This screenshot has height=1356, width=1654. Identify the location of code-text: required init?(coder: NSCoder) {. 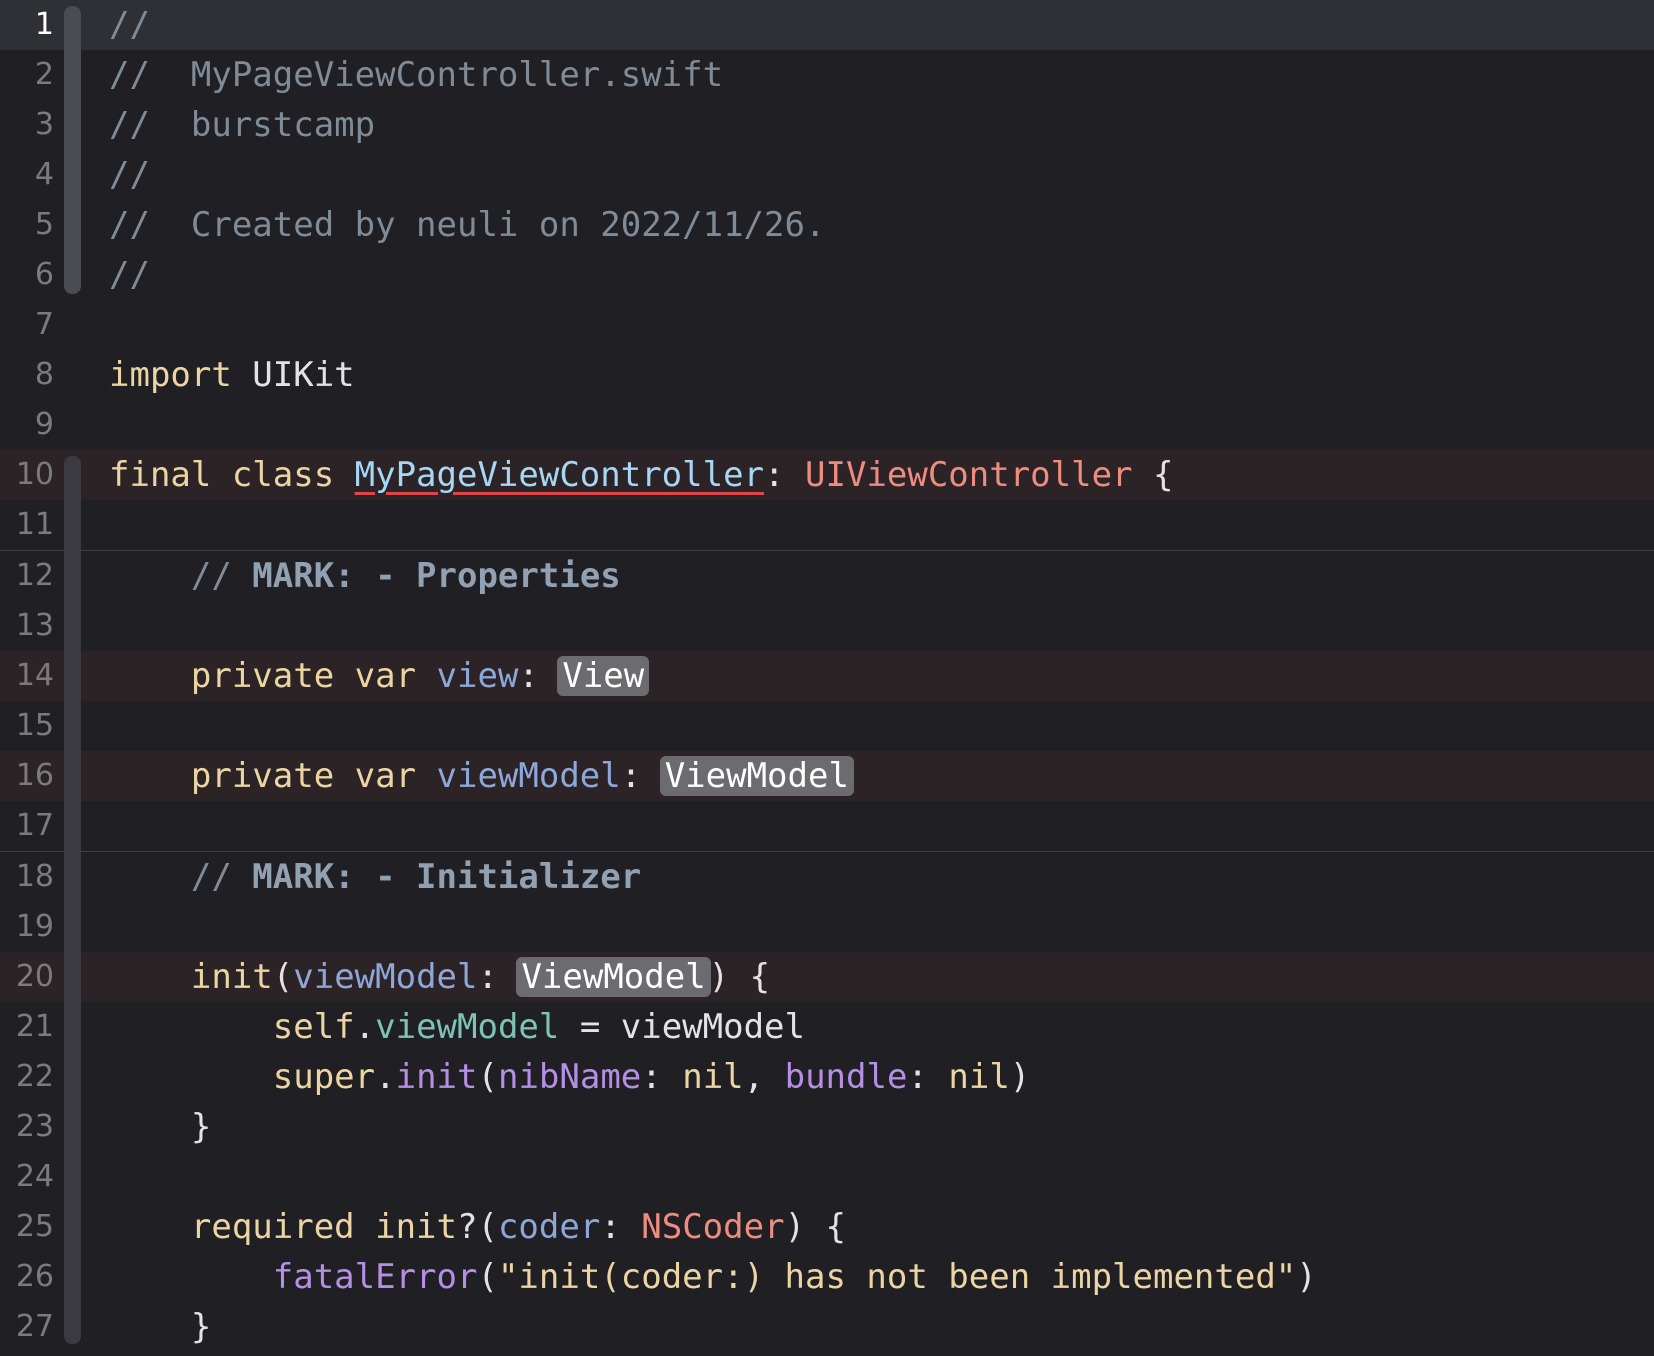
(464, 1227).